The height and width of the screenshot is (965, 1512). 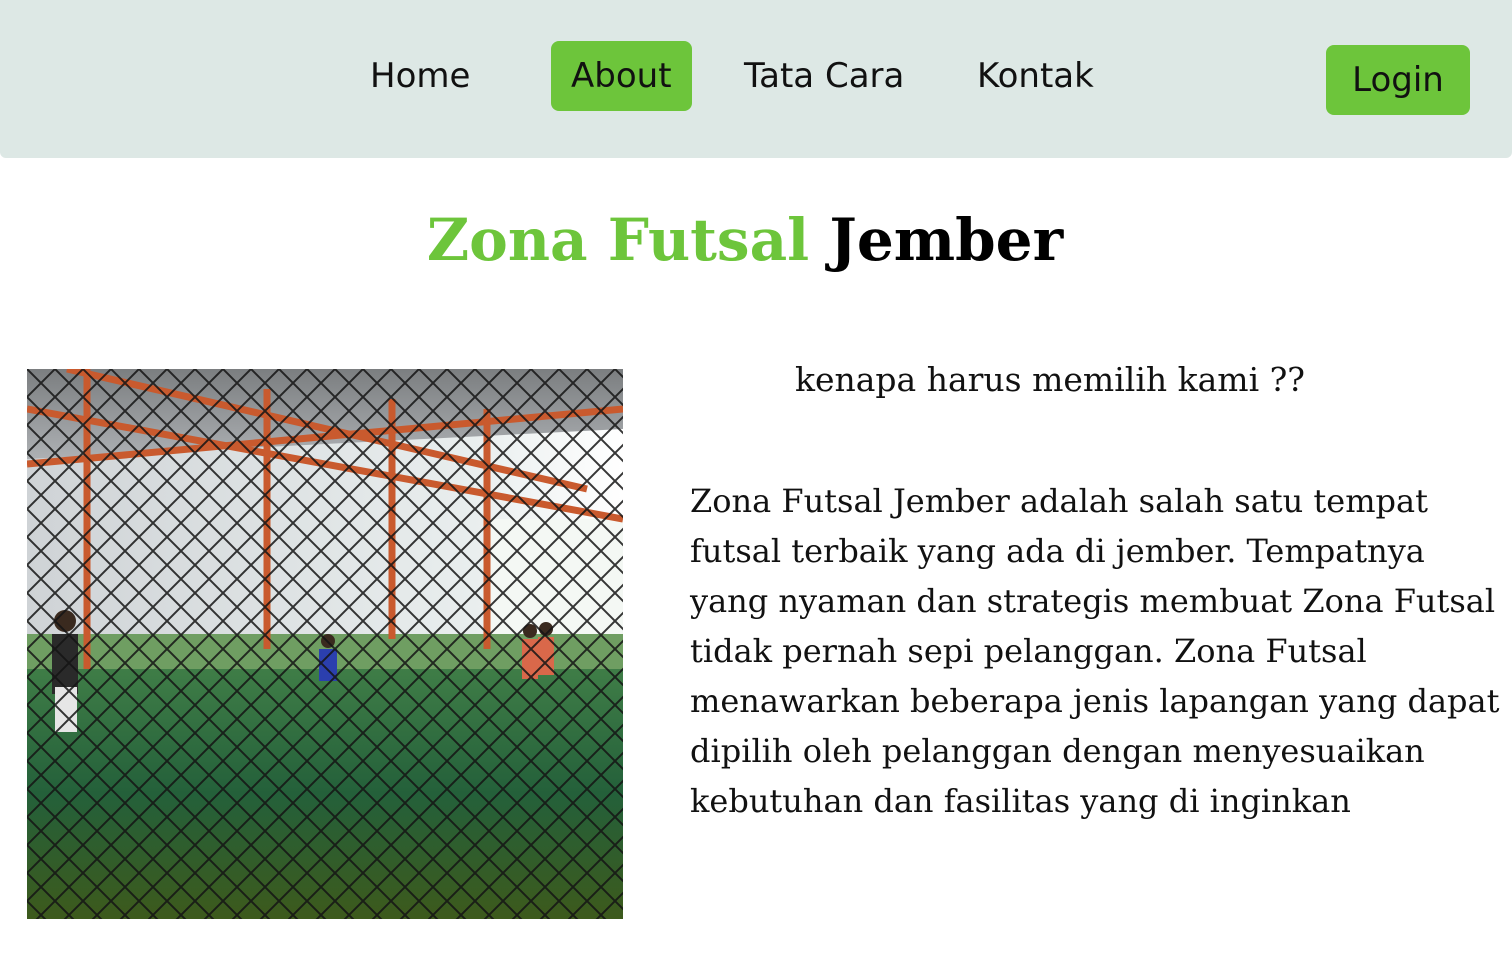 I want to click on page-title-rest: Jember, so click(x=946, y=240).